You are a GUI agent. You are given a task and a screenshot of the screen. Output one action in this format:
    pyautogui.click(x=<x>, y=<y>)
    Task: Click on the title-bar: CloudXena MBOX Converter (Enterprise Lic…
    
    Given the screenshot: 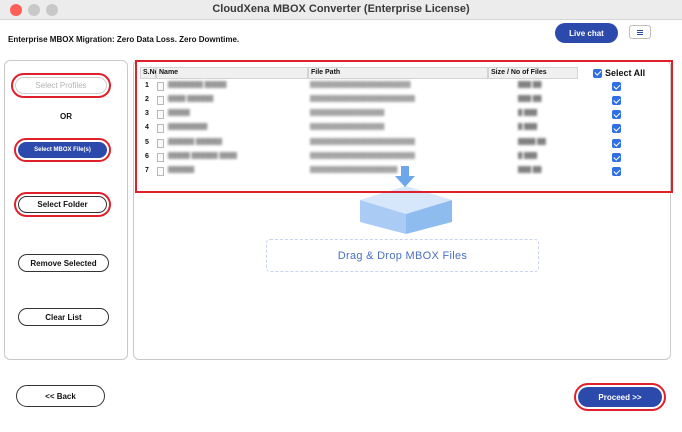 What is the action you would take?
    pyautogui.click(x=341, y=10)
    